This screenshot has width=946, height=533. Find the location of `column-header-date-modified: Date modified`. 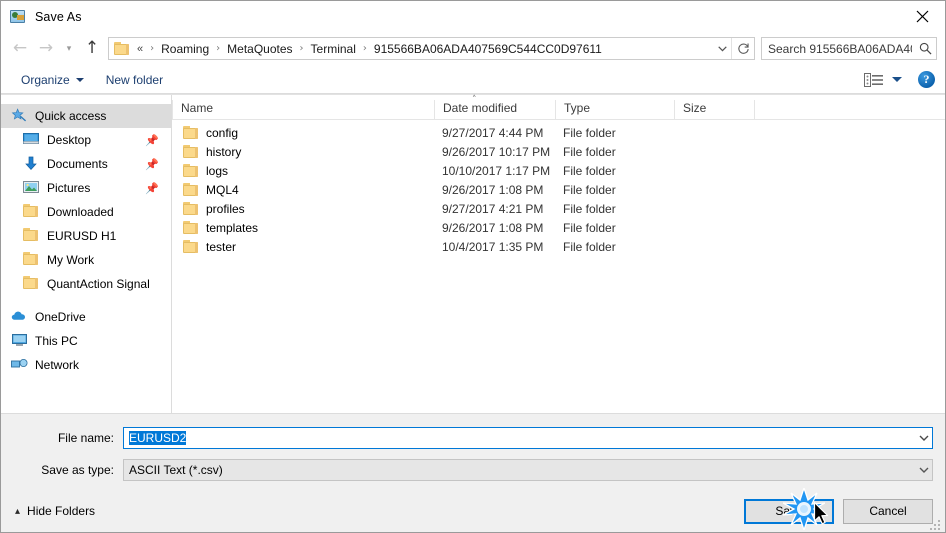

column-header-date-modified: Date modified is located at coordinates (494, 109).